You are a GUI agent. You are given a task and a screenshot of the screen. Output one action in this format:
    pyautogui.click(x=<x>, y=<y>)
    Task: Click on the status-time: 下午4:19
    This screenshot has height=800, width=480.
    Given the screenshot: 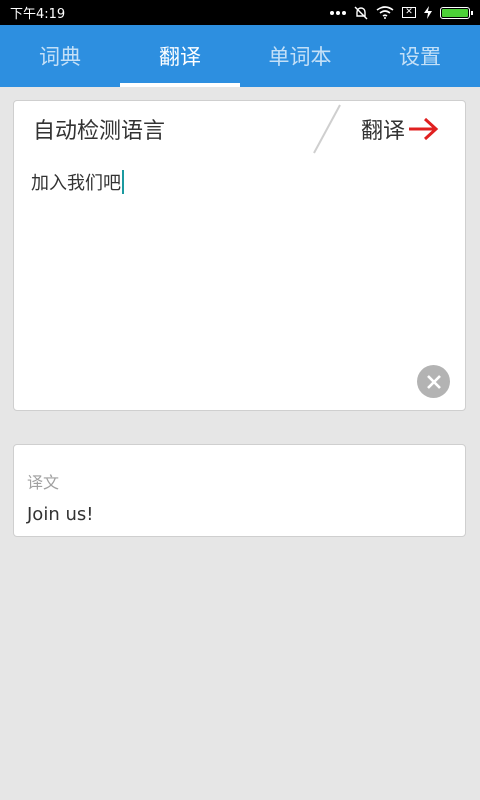 What is the action you would take?
    pyautogui.click(x=38, y=14)
    